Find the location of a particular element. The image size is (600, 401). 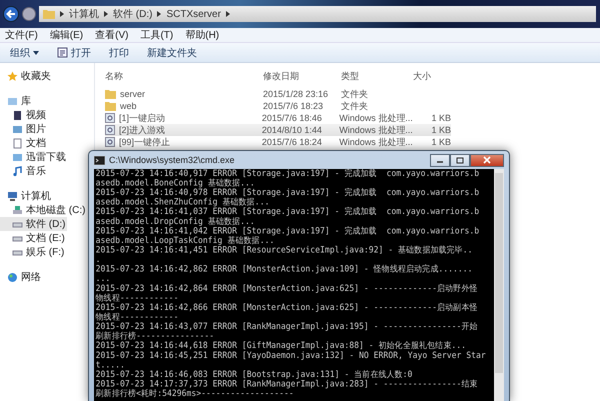

breadcrumb: 软件 (D:) is located at coordinates (132, 14).